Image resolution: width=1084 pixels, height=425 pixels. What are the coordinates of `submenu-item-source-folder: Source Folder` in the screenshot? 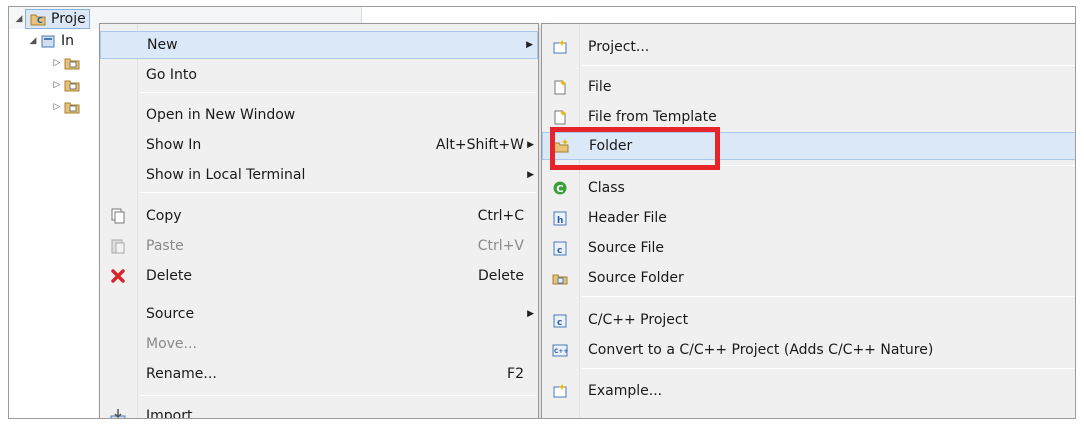 It's located at (808, 278).